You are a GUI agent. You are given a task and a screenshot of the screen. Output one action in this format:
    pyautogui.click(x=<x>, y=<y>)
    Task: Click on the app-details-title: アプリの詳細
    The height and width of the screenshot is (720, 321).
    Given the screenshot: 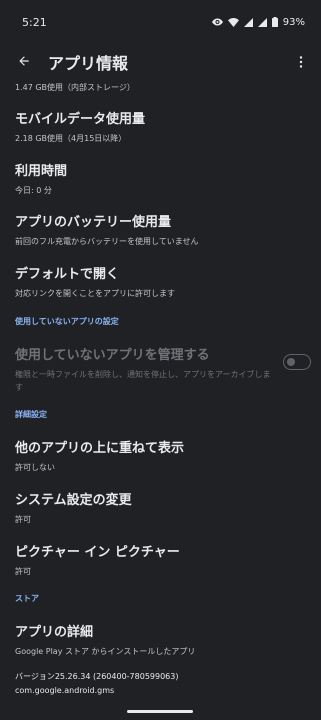 What is the action you would take?
    pyautogui.click(x=54, y=632)
    